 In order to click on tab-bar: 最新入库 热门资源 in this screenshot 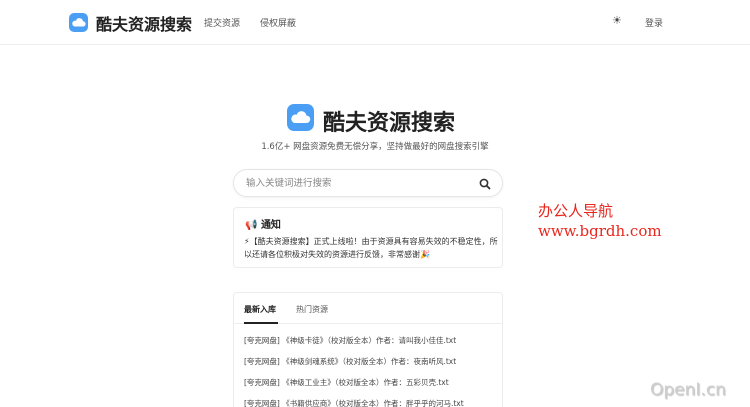, I will do `click(368, 308)`.